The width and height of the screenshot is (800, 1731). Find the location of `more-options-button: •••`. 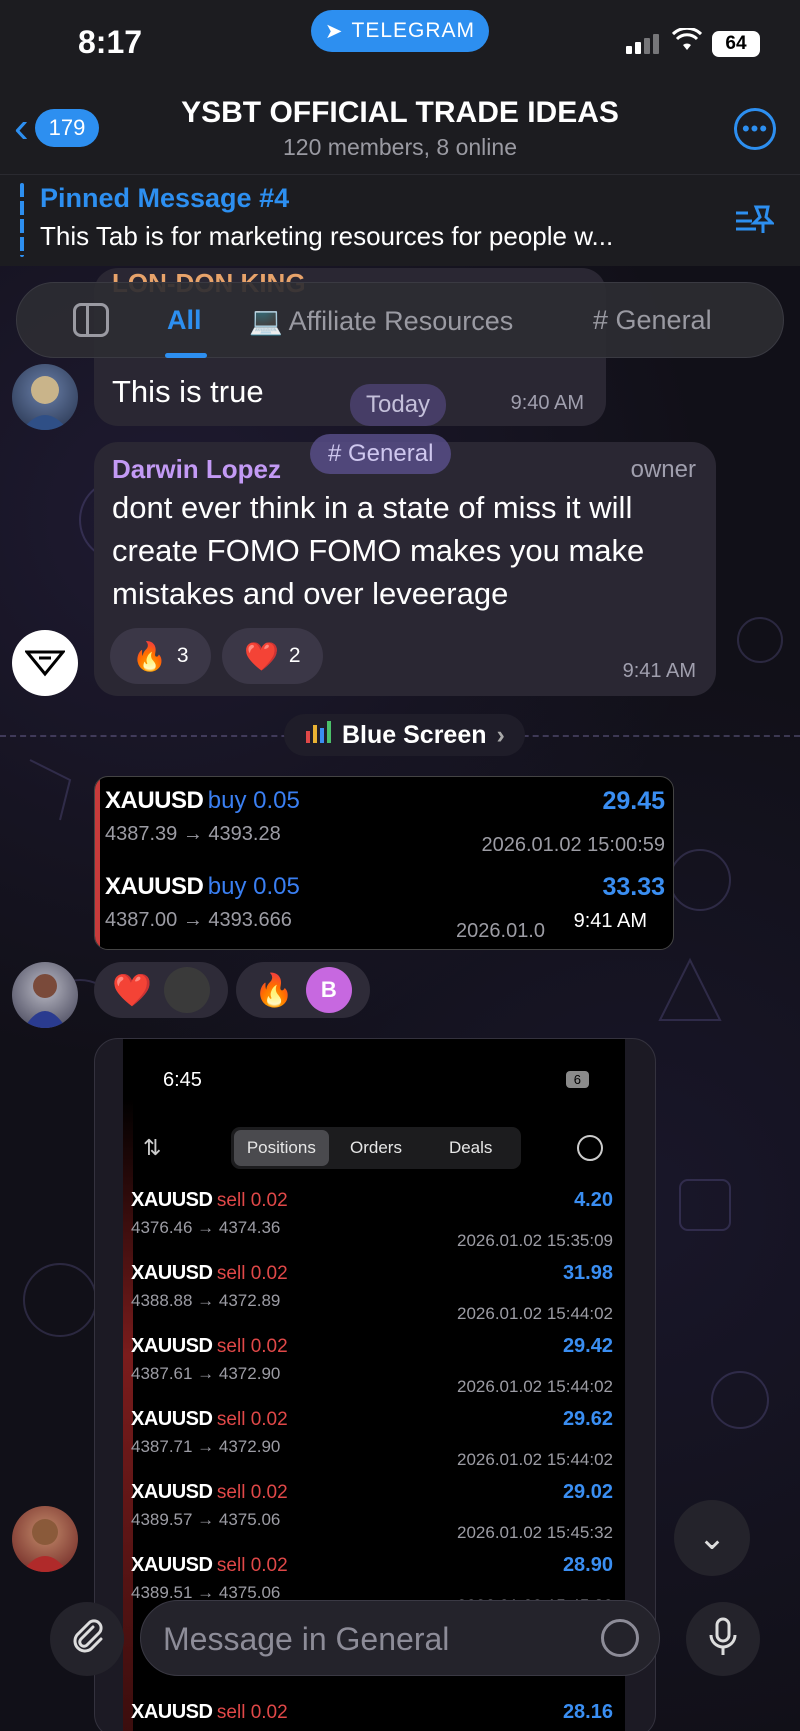

more-options-button: ••• is located at coordinates (755, 129).